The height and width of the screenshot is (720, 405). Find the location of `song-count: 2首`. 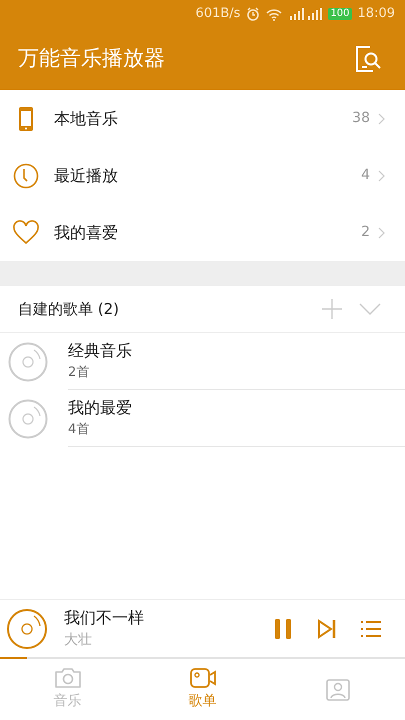

song-count: 2首 is located at coordinates (79, 373).